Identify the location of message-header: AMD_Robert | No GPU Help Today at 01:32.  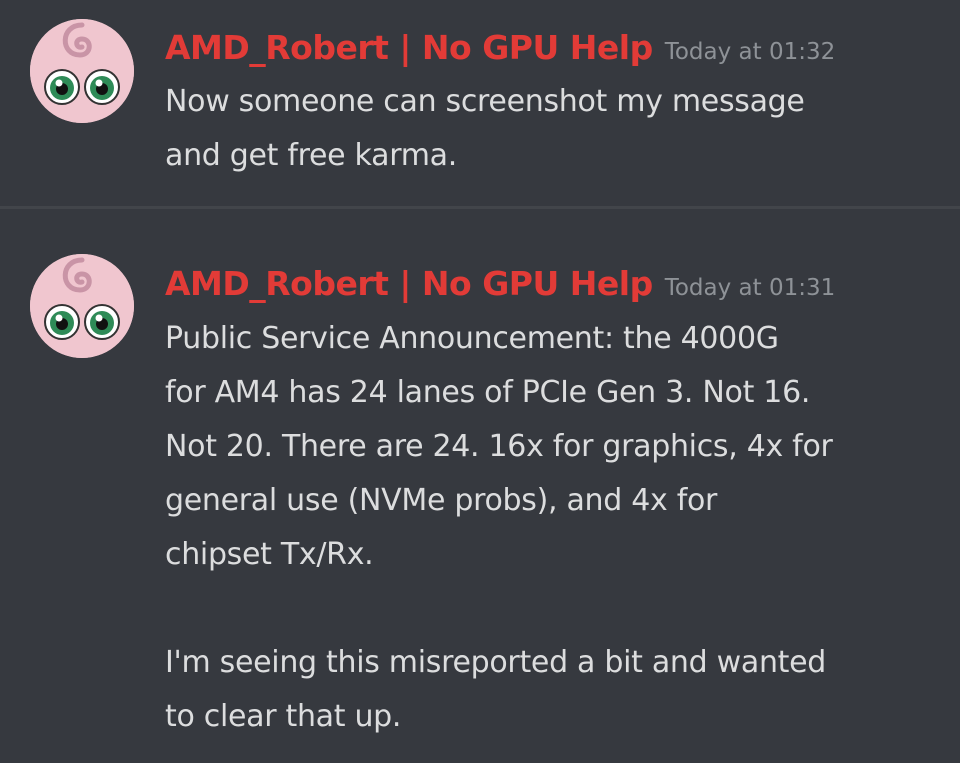
(500, 47).